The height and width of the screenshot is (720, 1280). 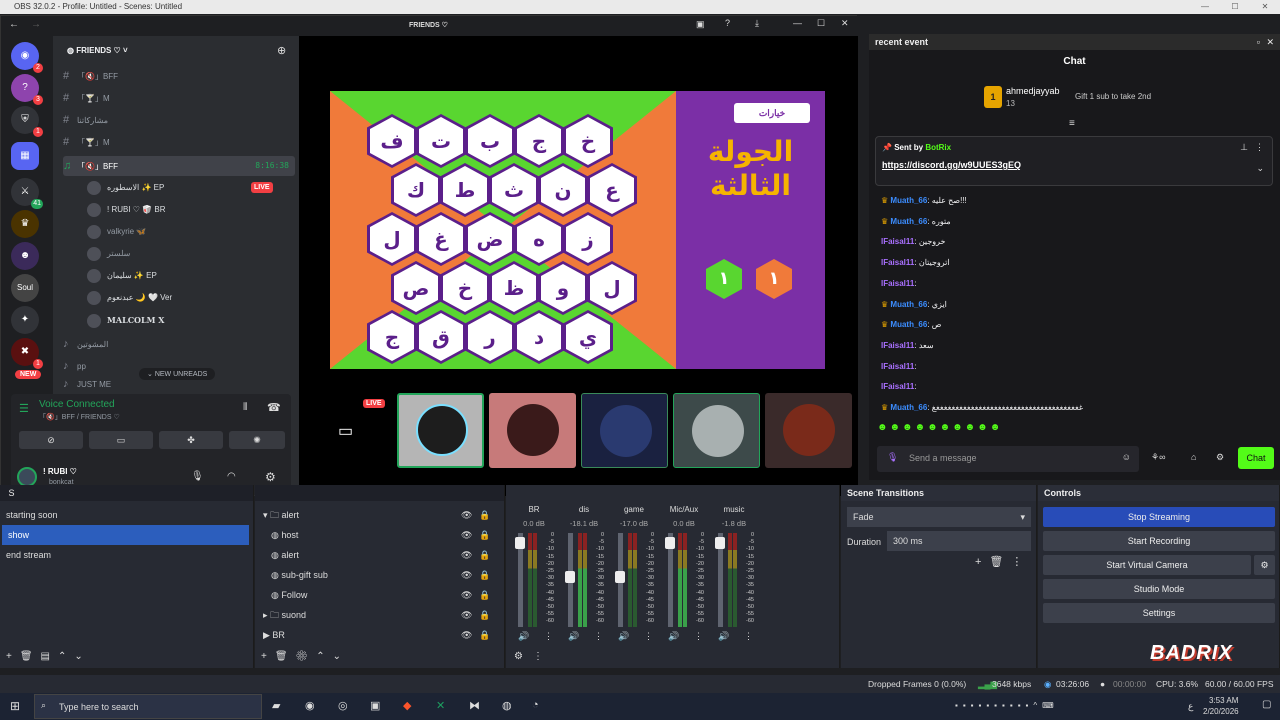 I want to click on server-icon: ☻, so click(x=25, y=256).